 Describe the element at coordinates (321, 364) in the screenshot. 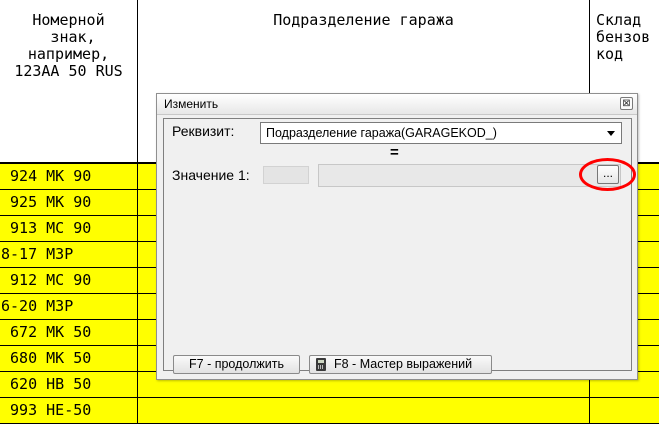

I see `calculator-icon` at that location.